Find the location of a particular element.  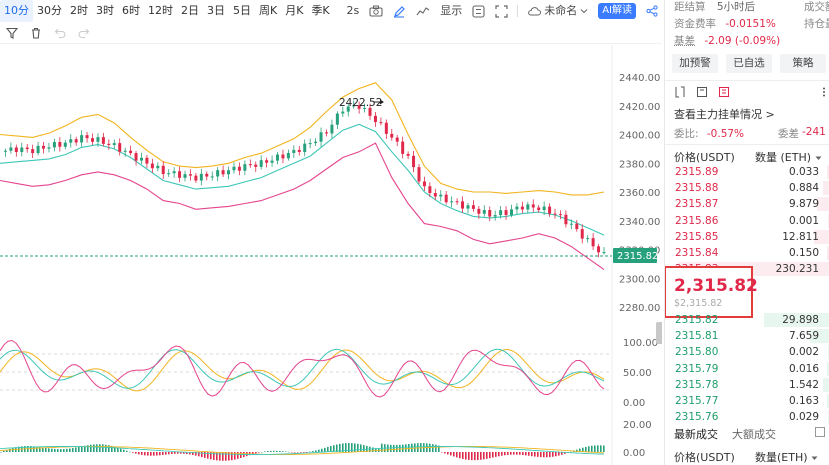

mini-tools is located at coordinates (702, 92).